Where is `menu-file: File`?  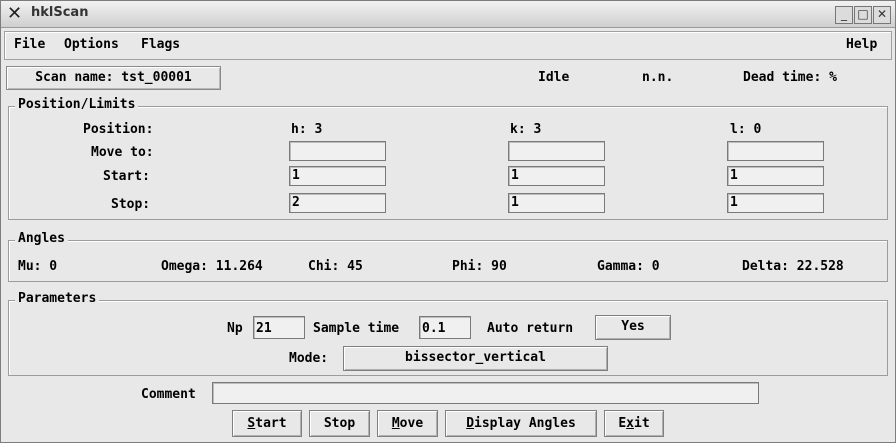 menu-file: File is located at coordinates (29, 44).